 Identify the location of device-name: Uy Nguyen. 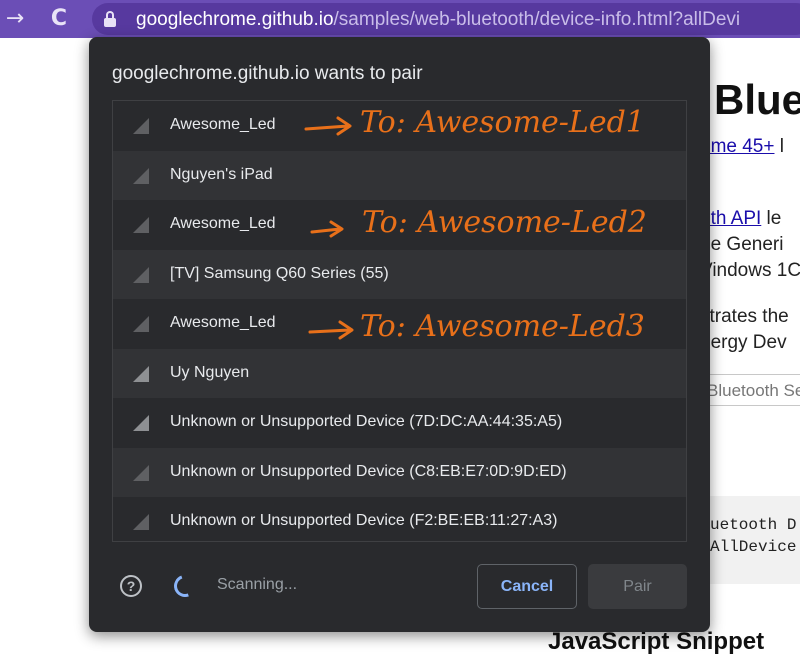
(210, 372).